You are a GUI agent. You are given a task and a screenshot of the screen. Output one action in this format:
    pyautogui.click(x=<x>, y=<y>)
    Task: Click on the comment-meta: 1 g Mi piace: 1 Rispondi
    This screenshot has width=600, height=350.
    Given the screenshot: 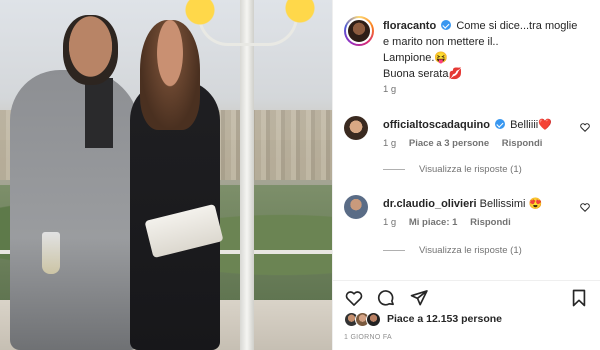 What is the action you would take?
    pyautogui.click(x=452, y=222)
    